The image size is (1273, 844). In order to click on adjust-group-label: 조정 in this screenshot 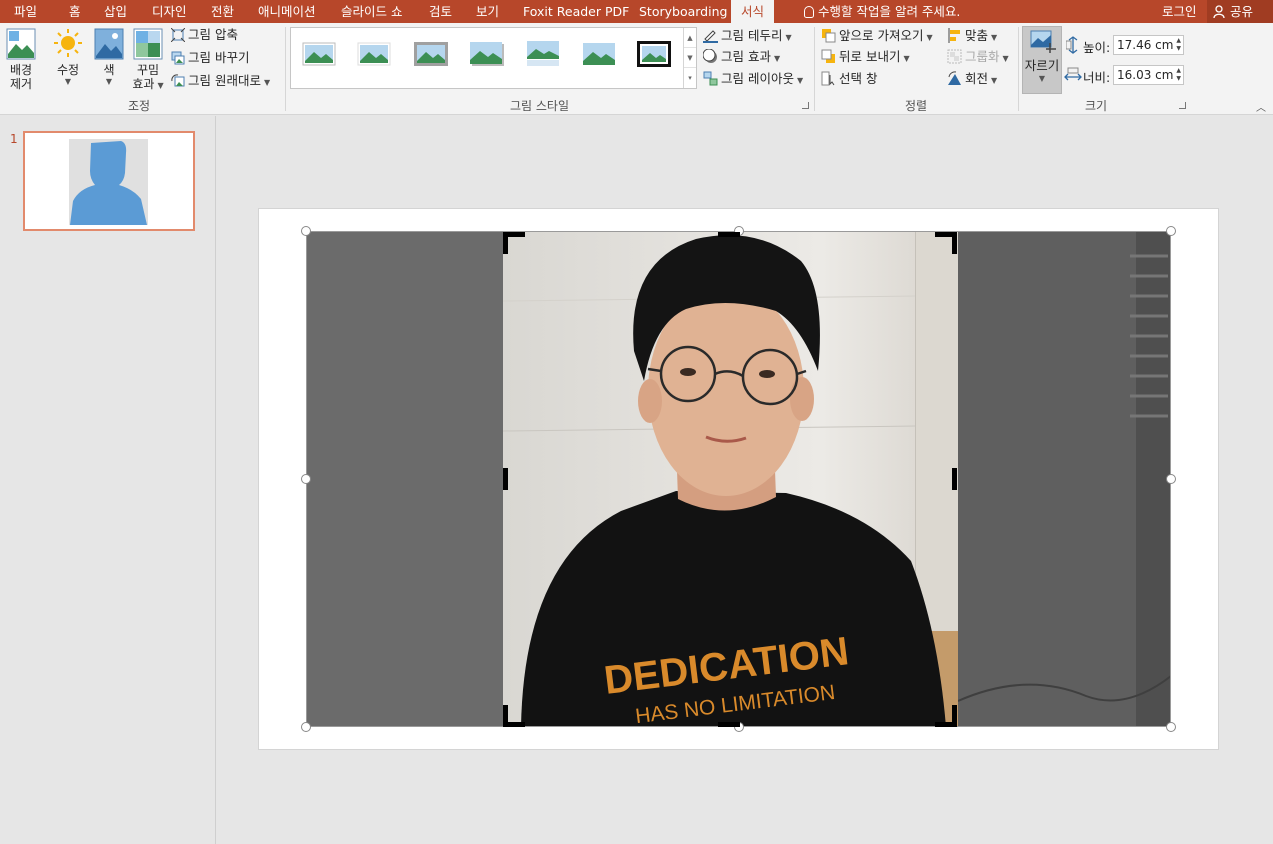, I will do `click(139, 106)`.